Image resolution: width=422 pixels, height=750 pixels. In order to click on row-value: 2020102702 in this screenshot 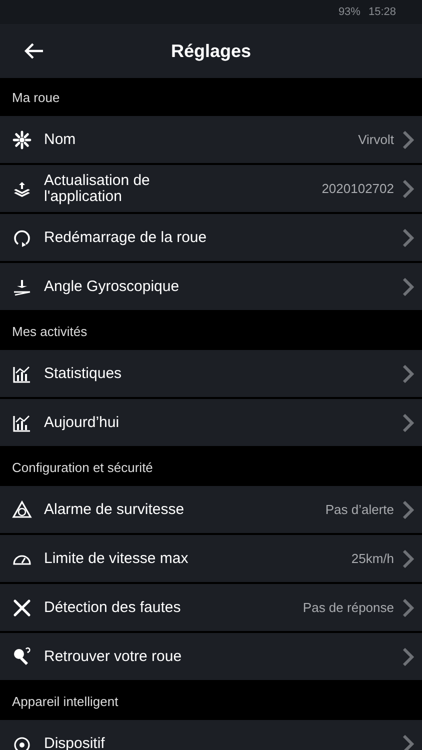, I will do `click(358, 188)`.